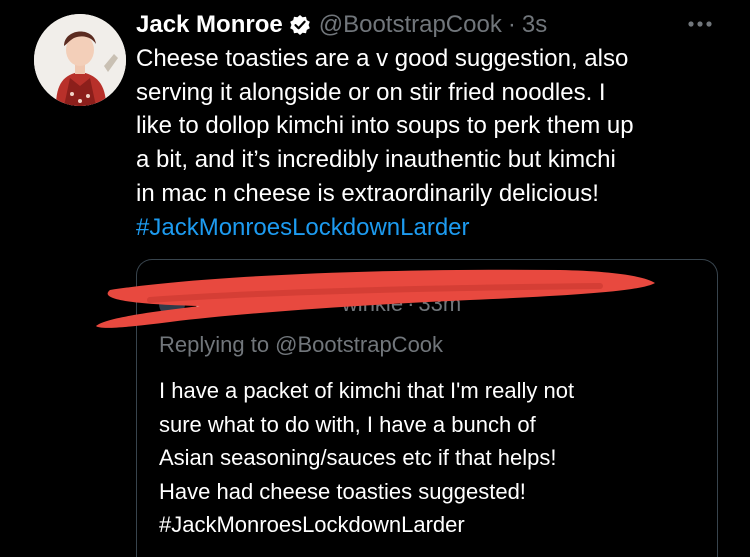 The height and width of the screenshot is (557, 750). What do you see at coordinates (410, 25) in the screenshot?
I see `handle: @BootstrapCook` at bounding box center [410, 25].